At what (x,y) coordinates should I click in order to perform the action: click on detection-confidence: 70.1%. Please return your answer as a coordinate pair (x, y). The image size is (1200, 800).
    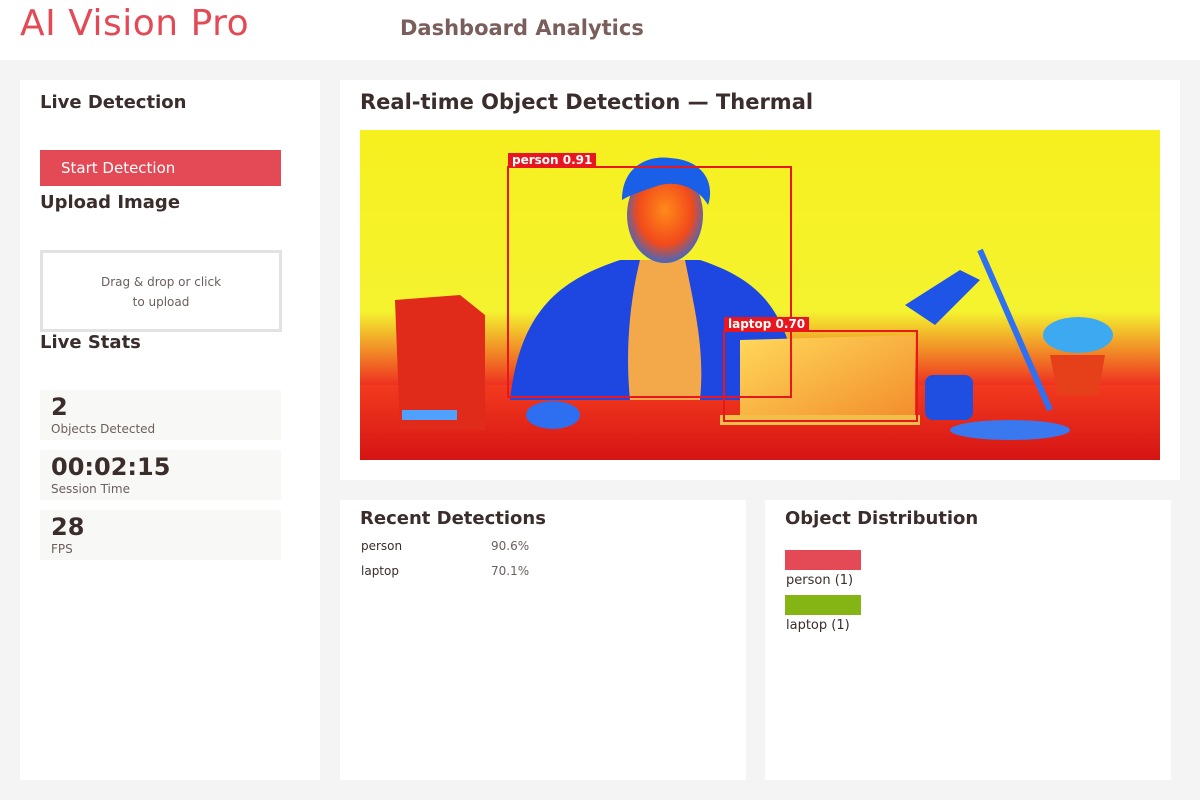
    Looking at the image, I should click on (510, 571).